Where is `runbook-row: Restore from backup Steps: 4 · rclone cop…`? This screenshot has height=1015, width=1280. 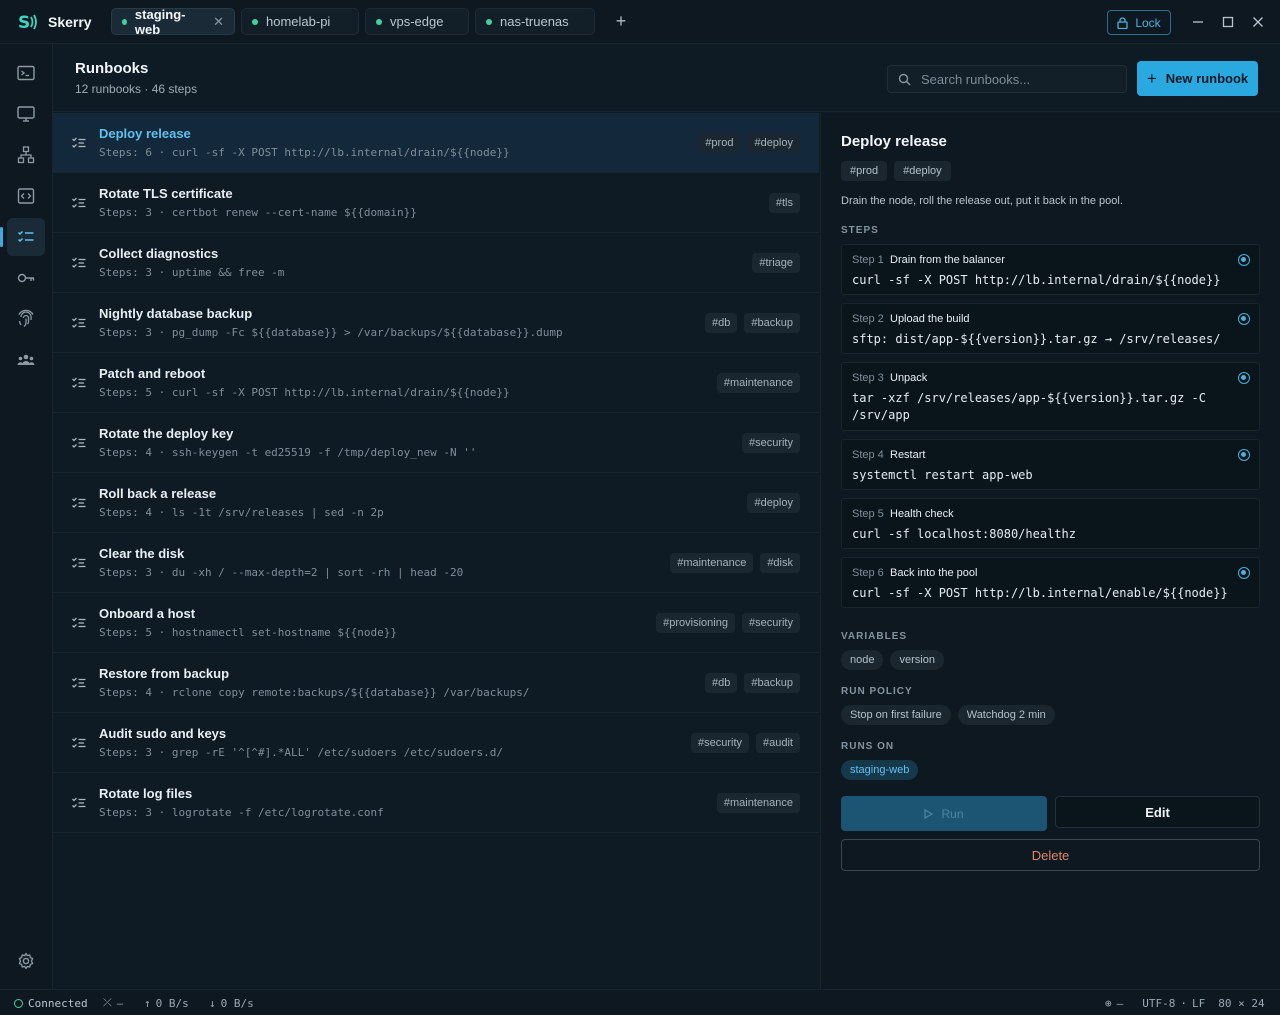 runbook-row: Restore from backup Steps: 4 · rclone cop… is located at coordinates (436, 683).